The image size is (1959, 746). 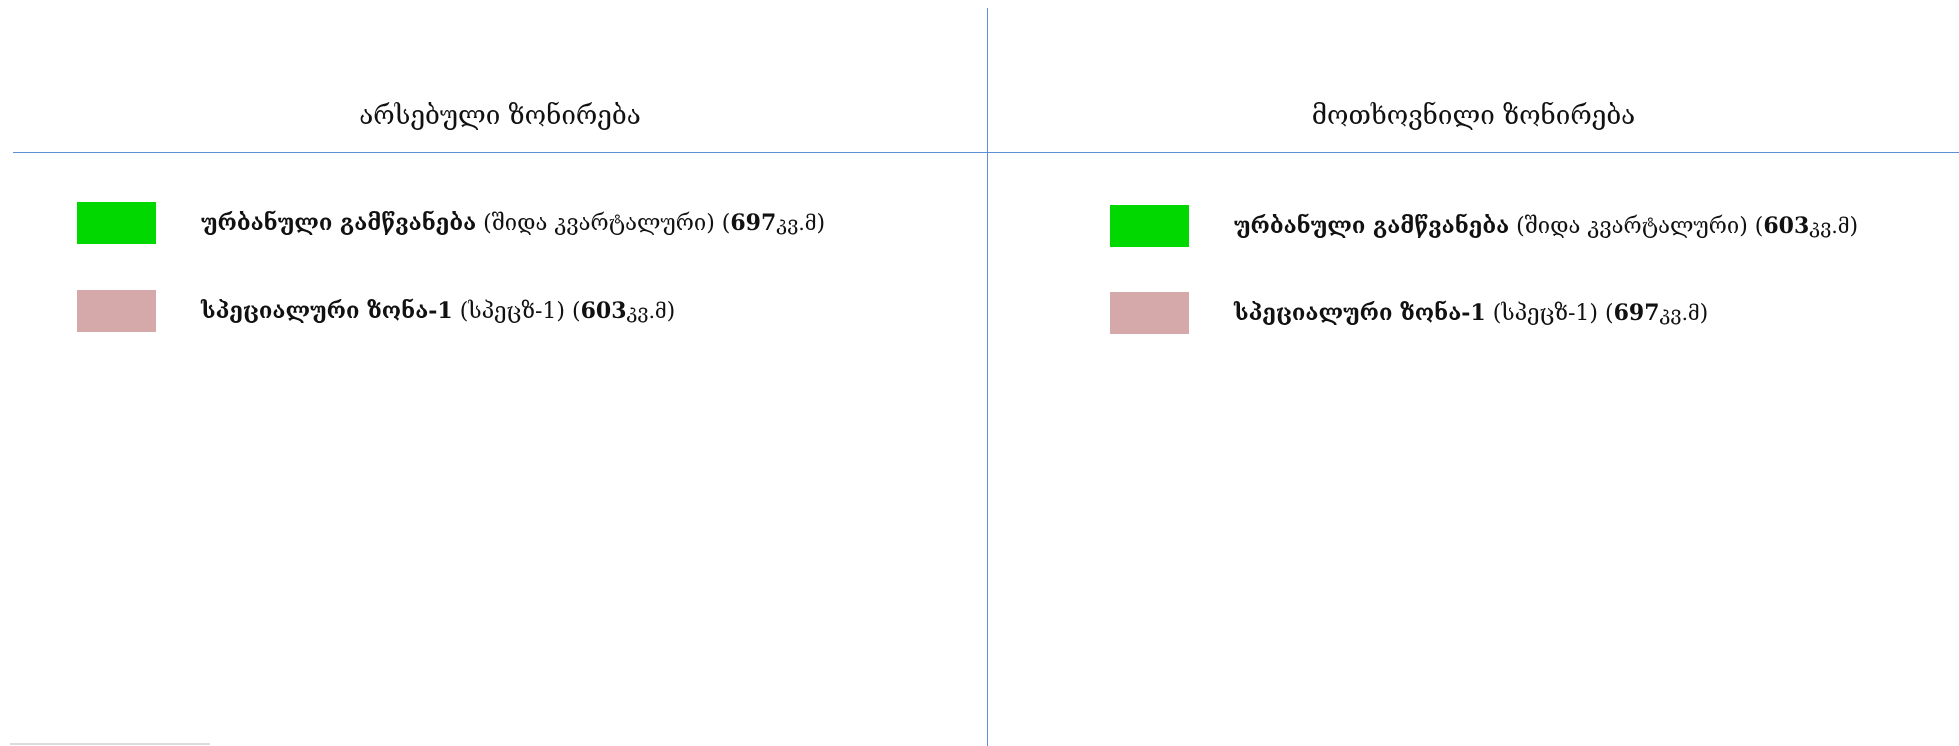 What do you see at coordinates (1473, 116) in the screenshot?
I see `requested-zoning-title: მოთხოვნილი ზონირება` at bounding box center [1473, 116].